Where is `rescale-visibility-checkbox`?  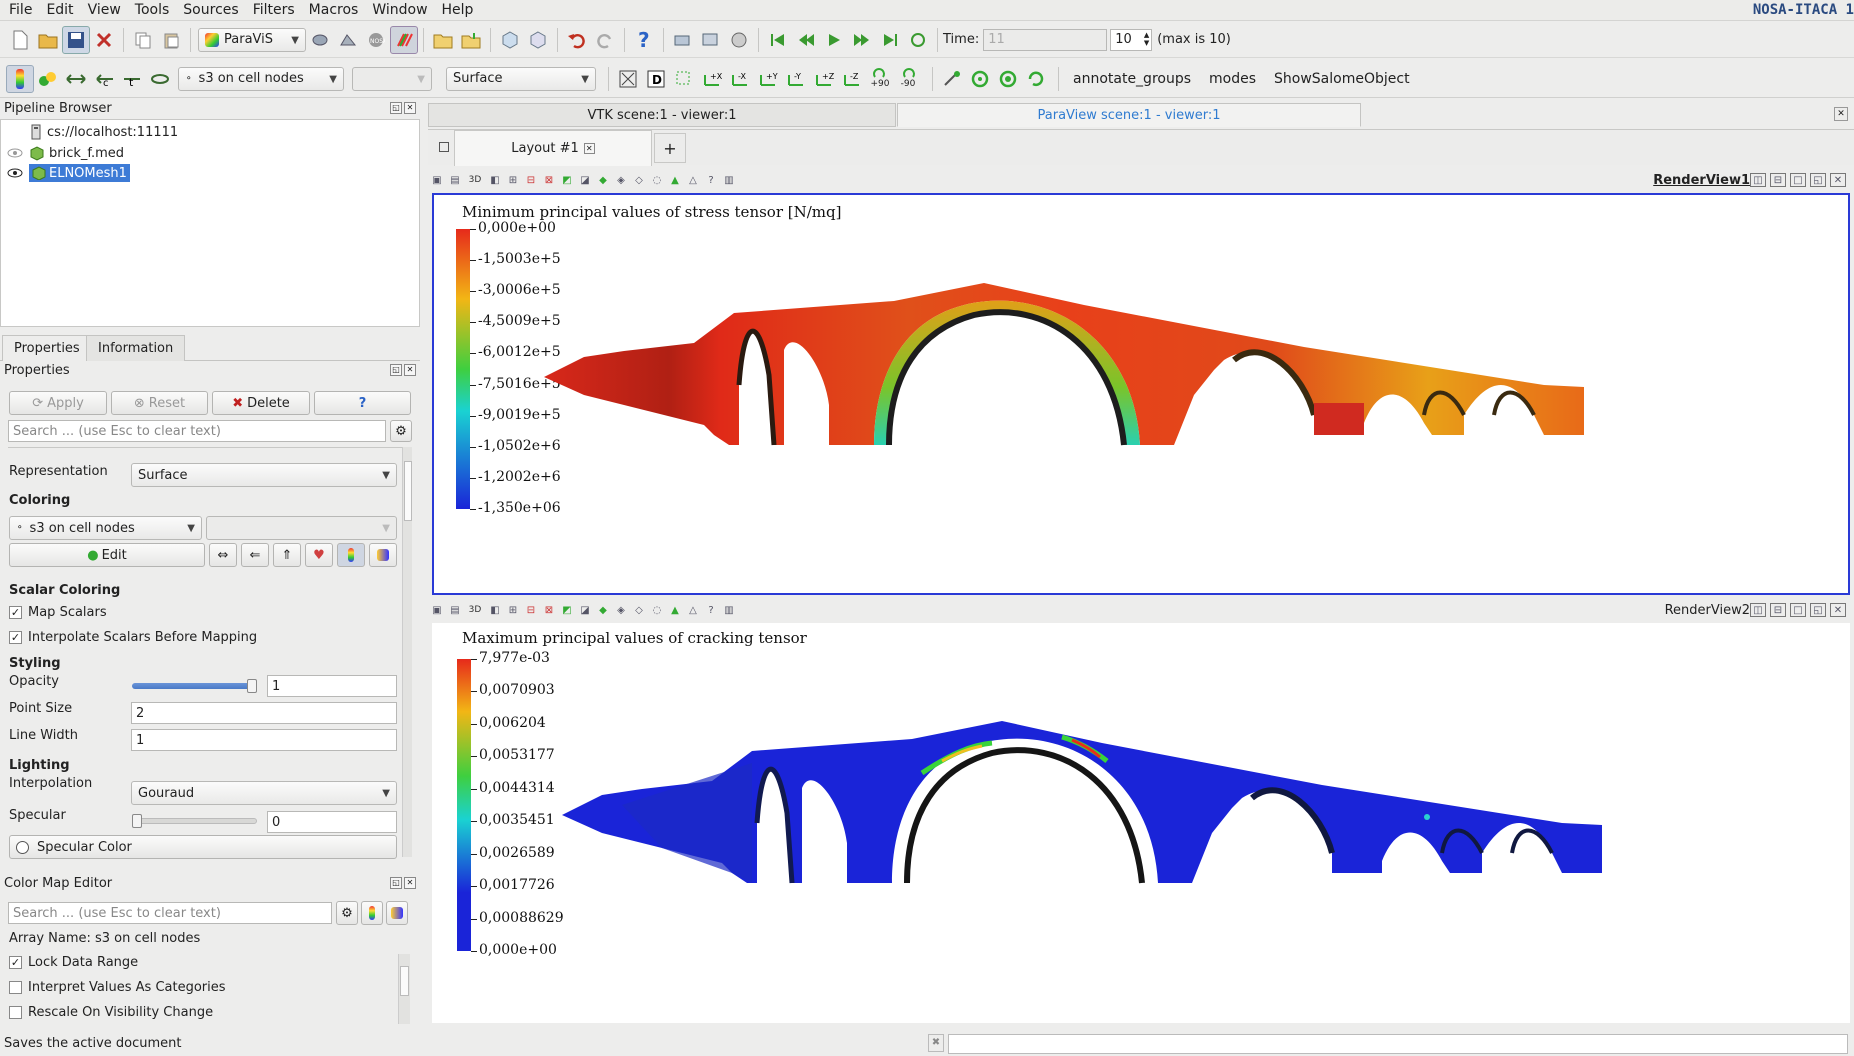
rescale-visibility-checkbox is located at coordinates (15, 1012).